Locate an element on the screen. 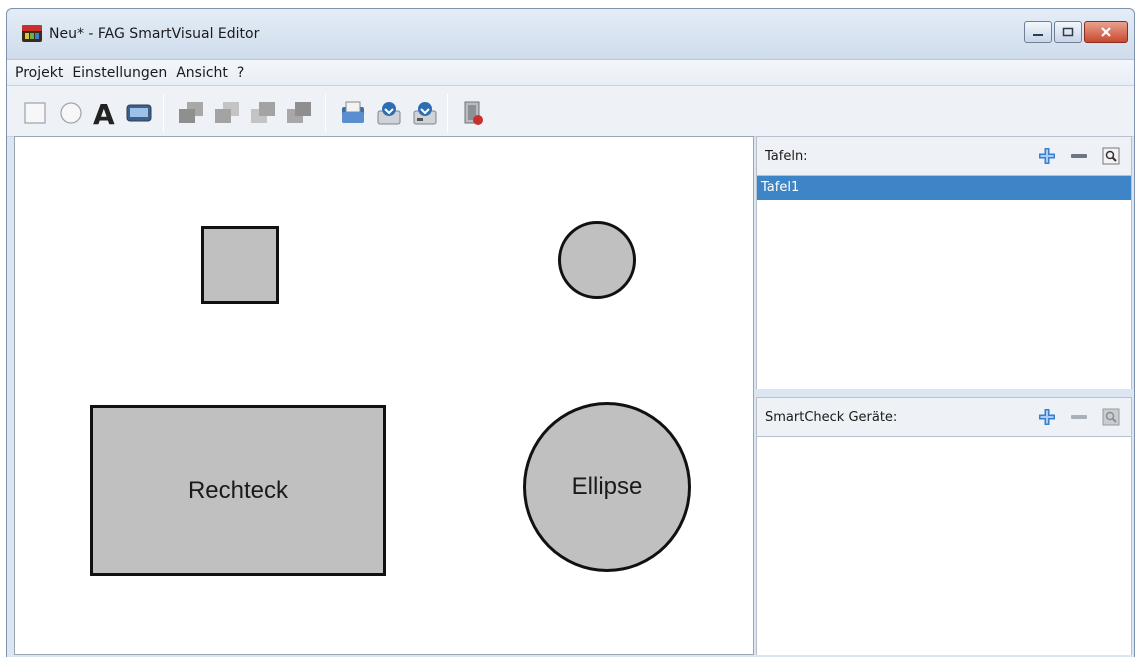 This screenshot has height=657, width=1141. canvas-ellipse: Ellipse is located at coordinates (607, 487).